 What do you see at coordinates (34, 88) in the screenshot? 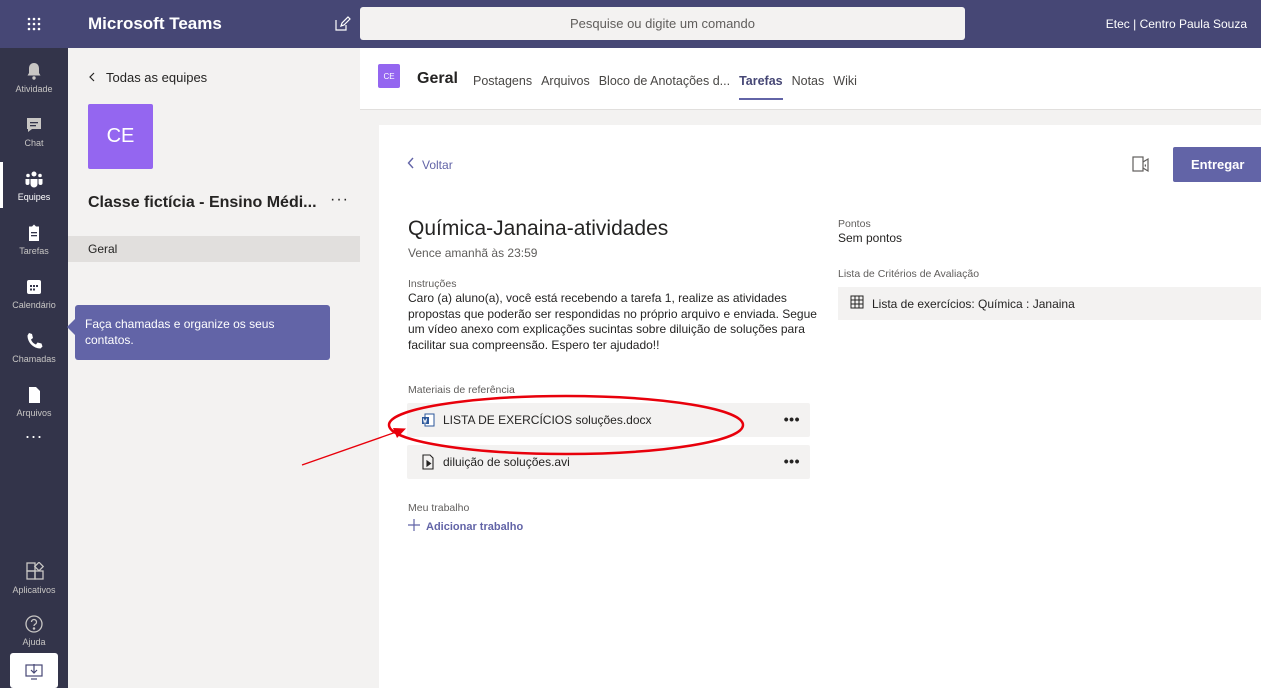
I see `rail-label: Atividade` at bounding box center [34, 88].